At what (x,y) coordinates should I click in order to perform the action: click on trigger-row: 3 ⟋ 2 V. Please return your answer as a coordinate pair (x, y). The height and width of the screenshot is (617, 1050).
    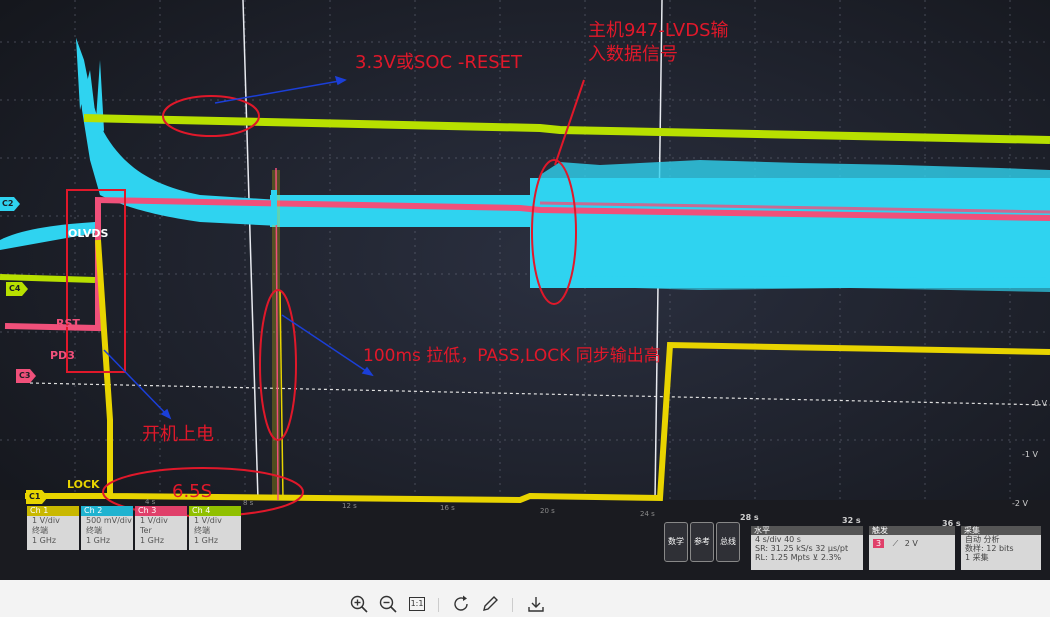
    Looking at the image, I should click on (912, 541).